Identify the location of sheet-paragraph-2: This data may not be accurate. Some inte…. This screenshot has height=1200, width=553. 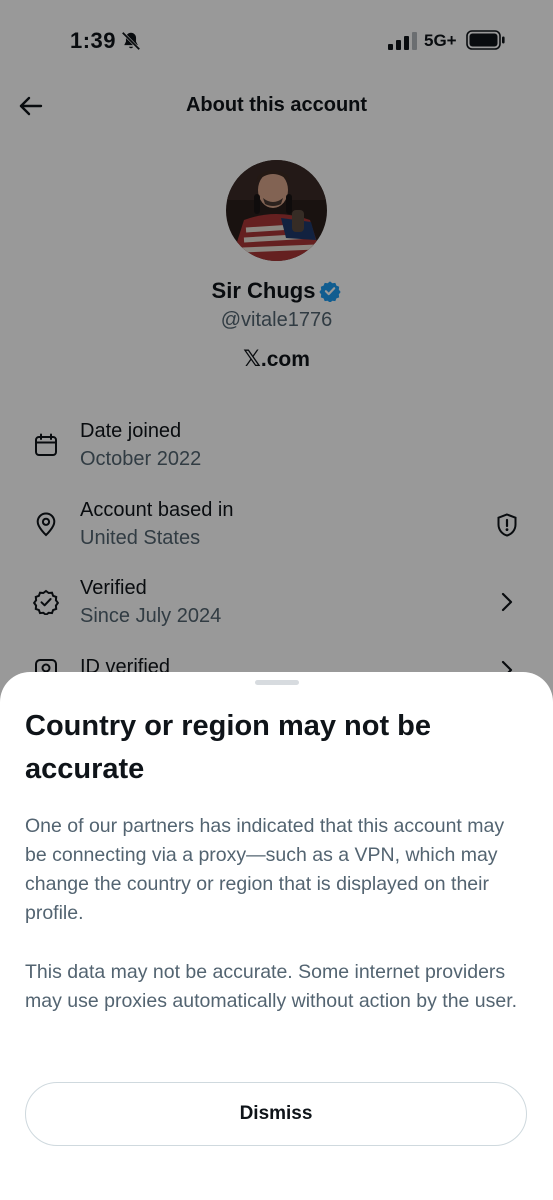
(271, 986).